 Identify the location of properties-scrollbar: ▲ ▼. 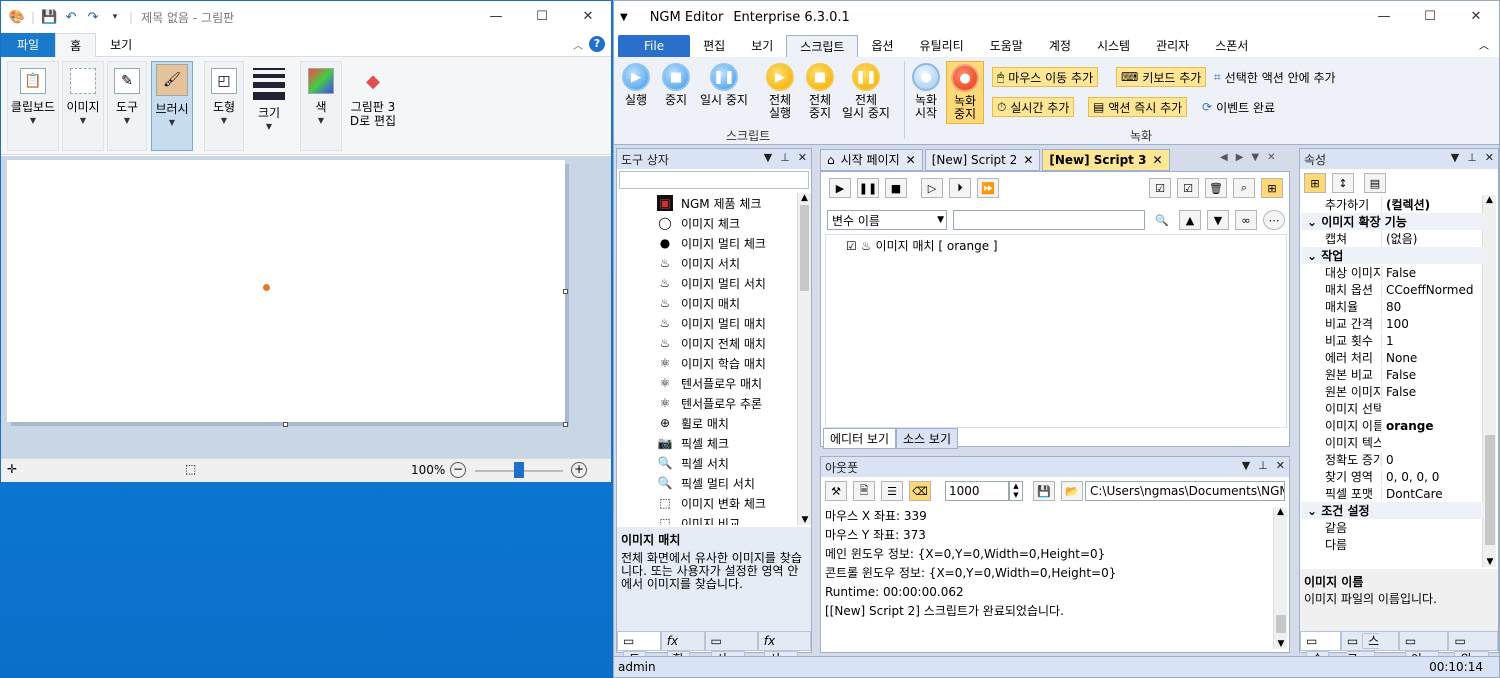
(1489, 381).